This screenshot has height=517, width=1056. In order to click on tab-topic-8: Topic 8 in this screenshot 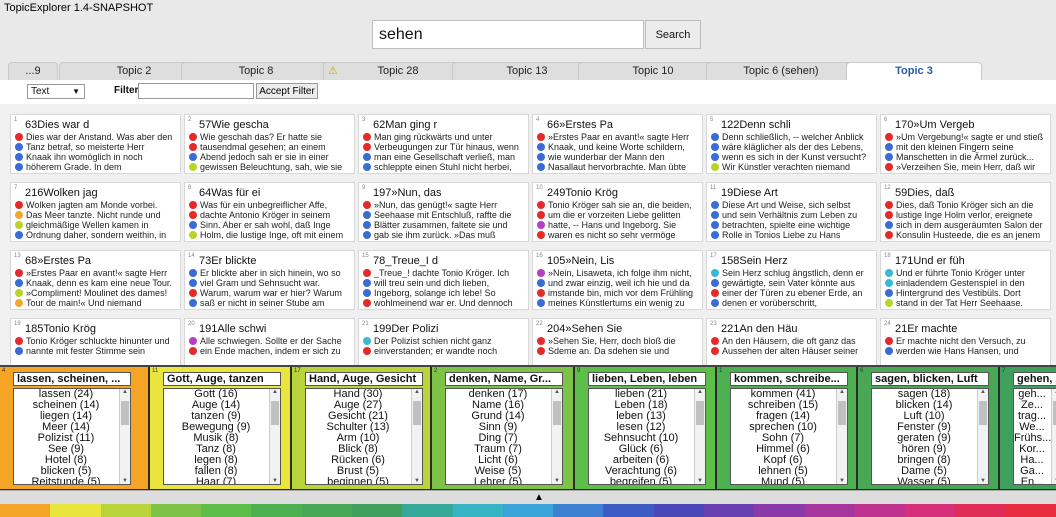, I will do `click(256, 71)`.